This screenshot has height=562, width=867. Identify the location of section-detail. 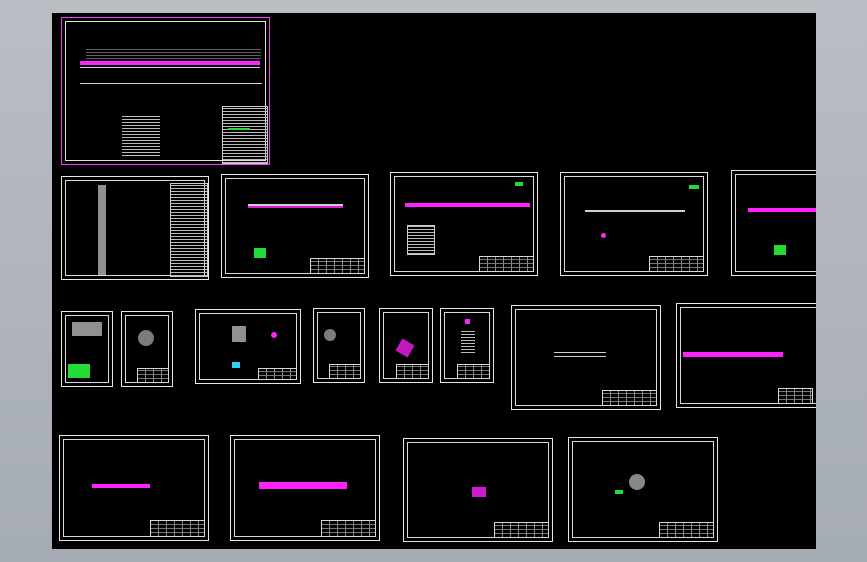
(421, 240).